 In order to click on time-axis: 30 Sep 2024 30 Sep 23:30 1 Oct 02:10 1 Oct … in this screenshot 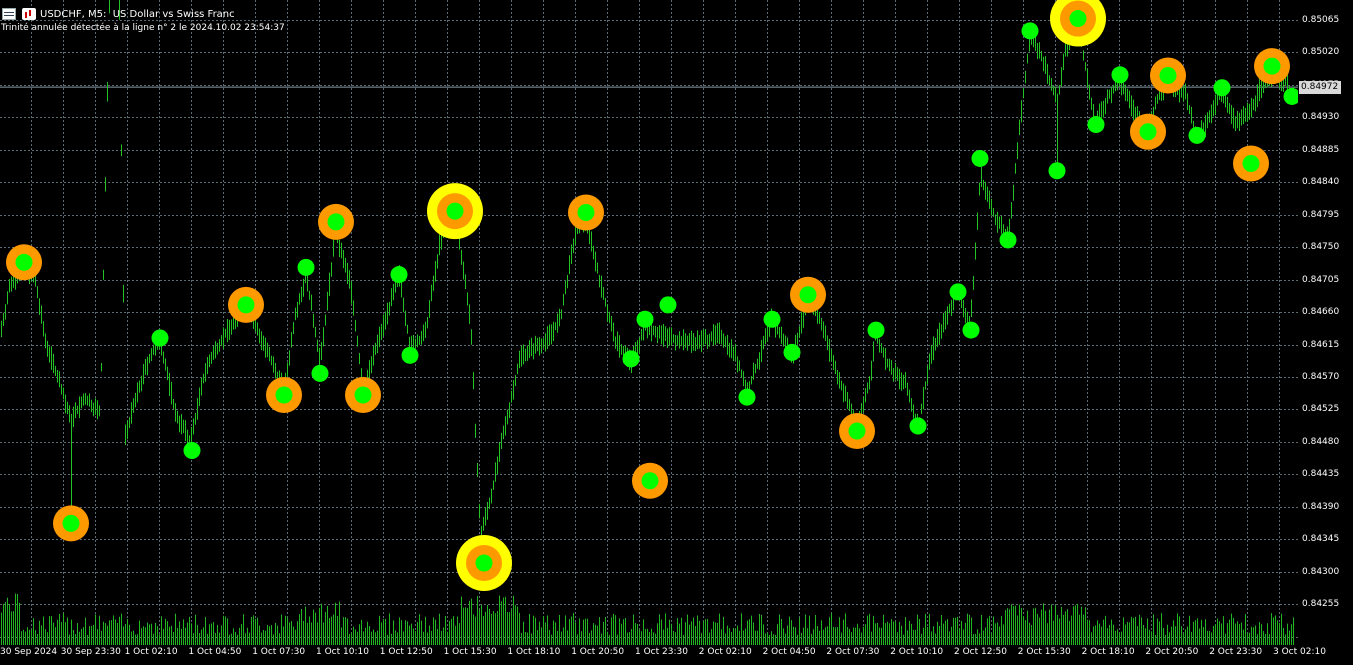, I will do `click(663, 655)`.